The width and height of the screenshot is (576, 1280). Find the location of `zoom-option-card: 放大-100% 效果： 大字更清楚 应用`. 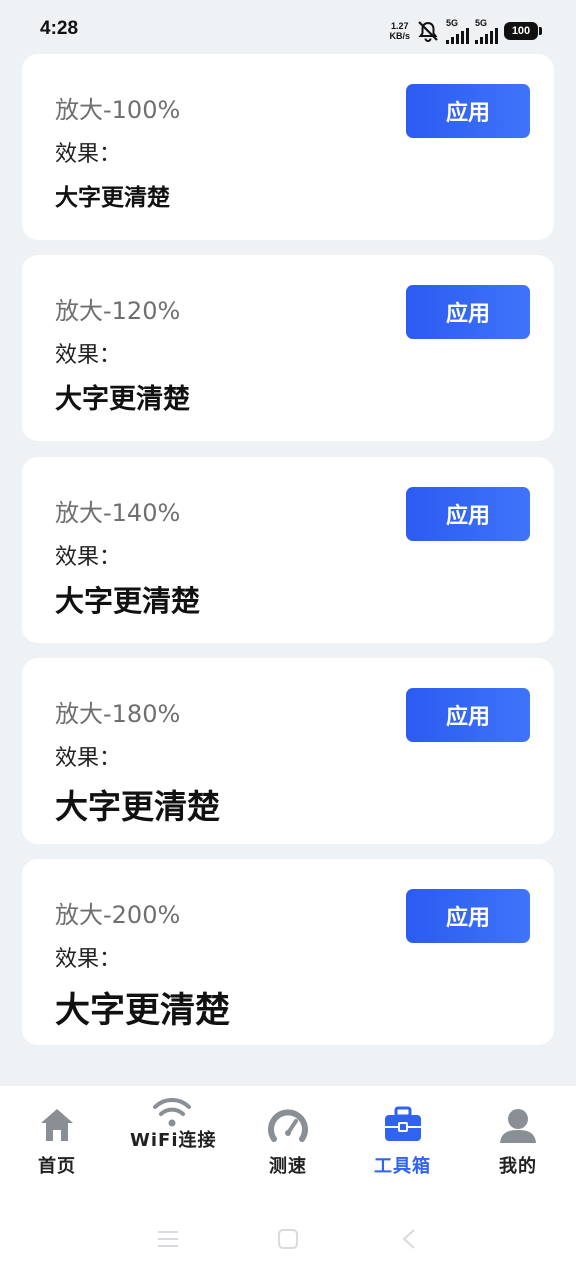

zoom-option-card: 放大-100% 效果： 大字更清楚 应用 is located at coordinates (288, 147).